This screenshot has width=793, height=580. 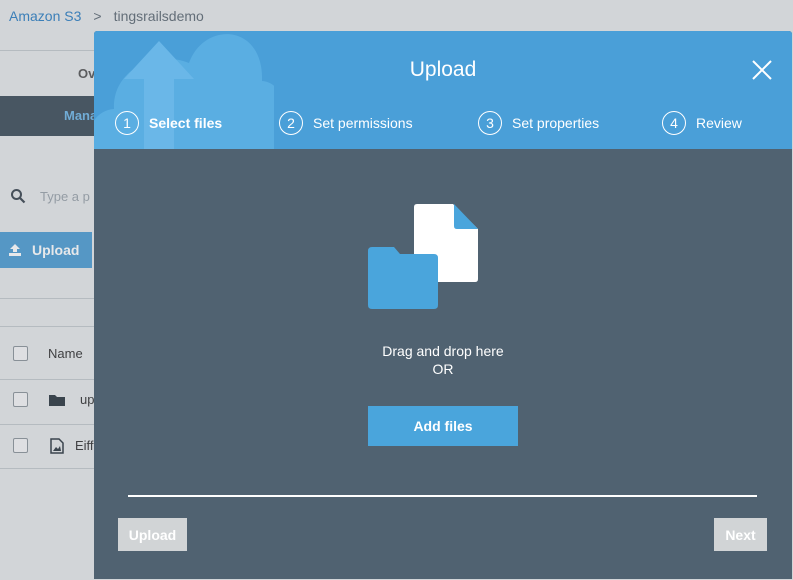 I want to click on step-number: 2, so click(x=291, y=123).